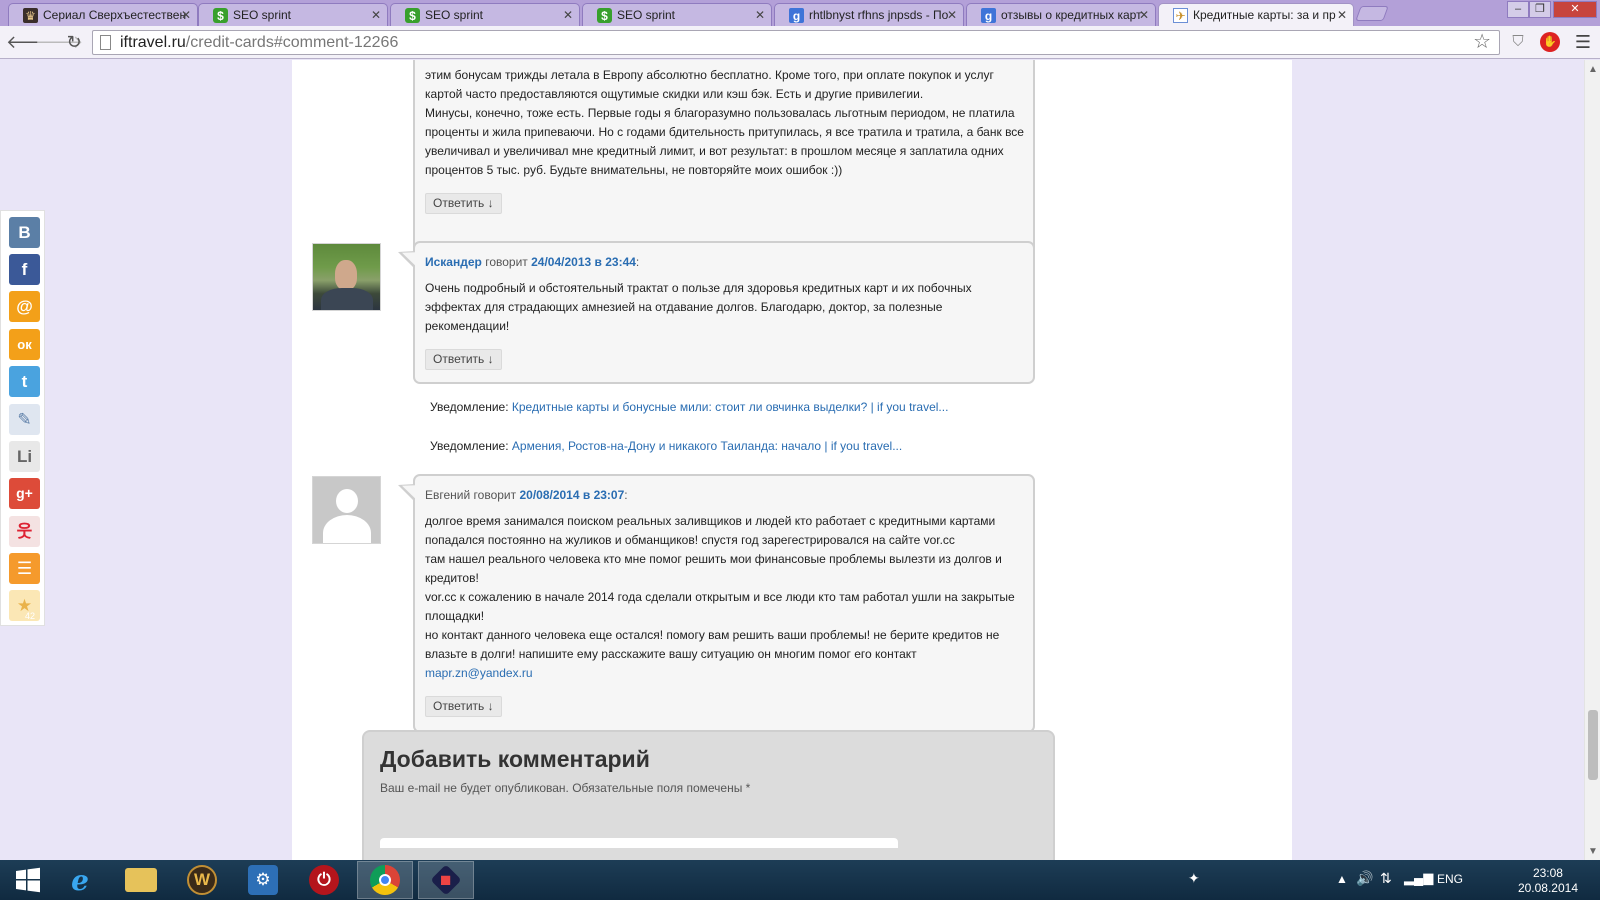 Image resolution: width=1600 pixels, height=900 pixels. What do you see at coordinates (1547, 888) in the screenshot?
I see `clock-date: 20.08.2014` at bounding box center [1547, 888].